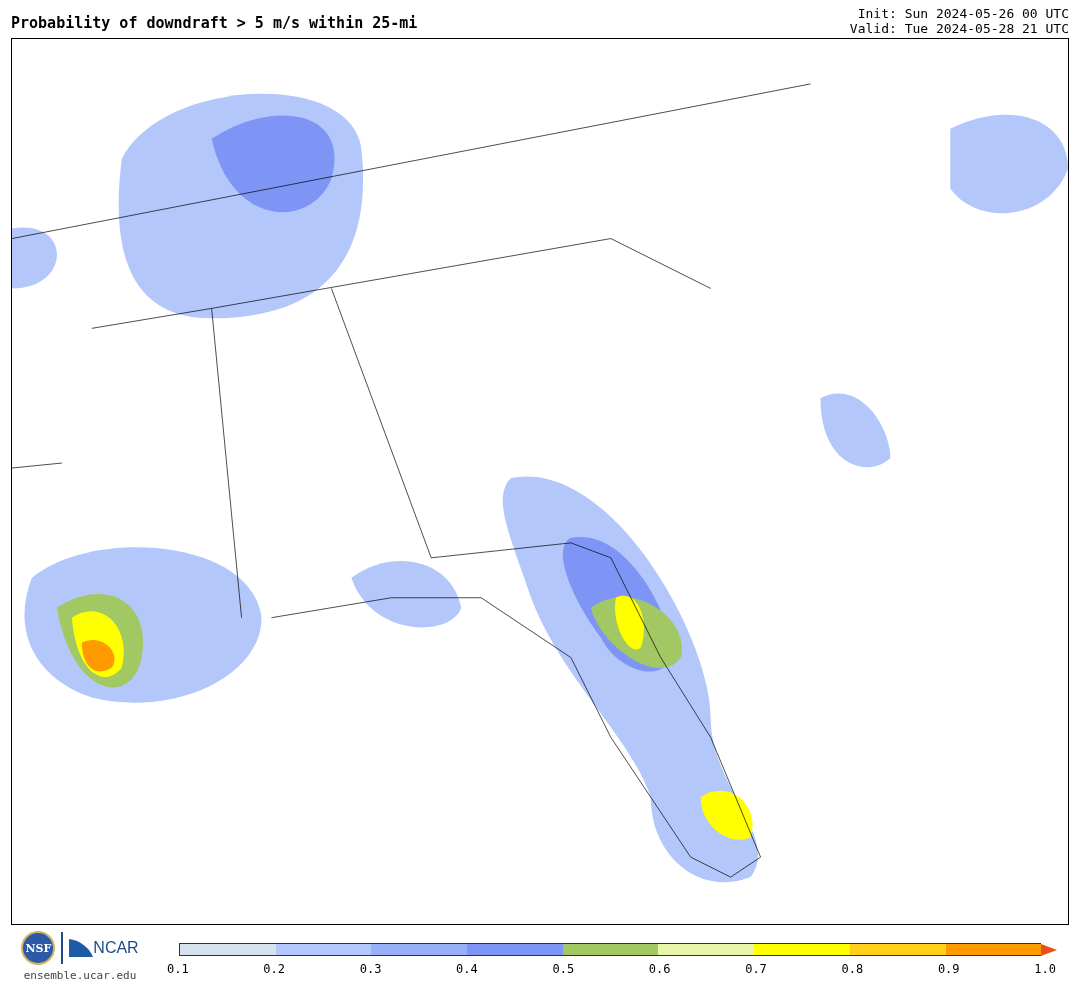 Image resolution: width=1080 pixels, height=988 pixels. What do you see at coordinates (948, 969) in the screenshot?
I see `tick-label: 0.9` at bounding box center [948, 969].